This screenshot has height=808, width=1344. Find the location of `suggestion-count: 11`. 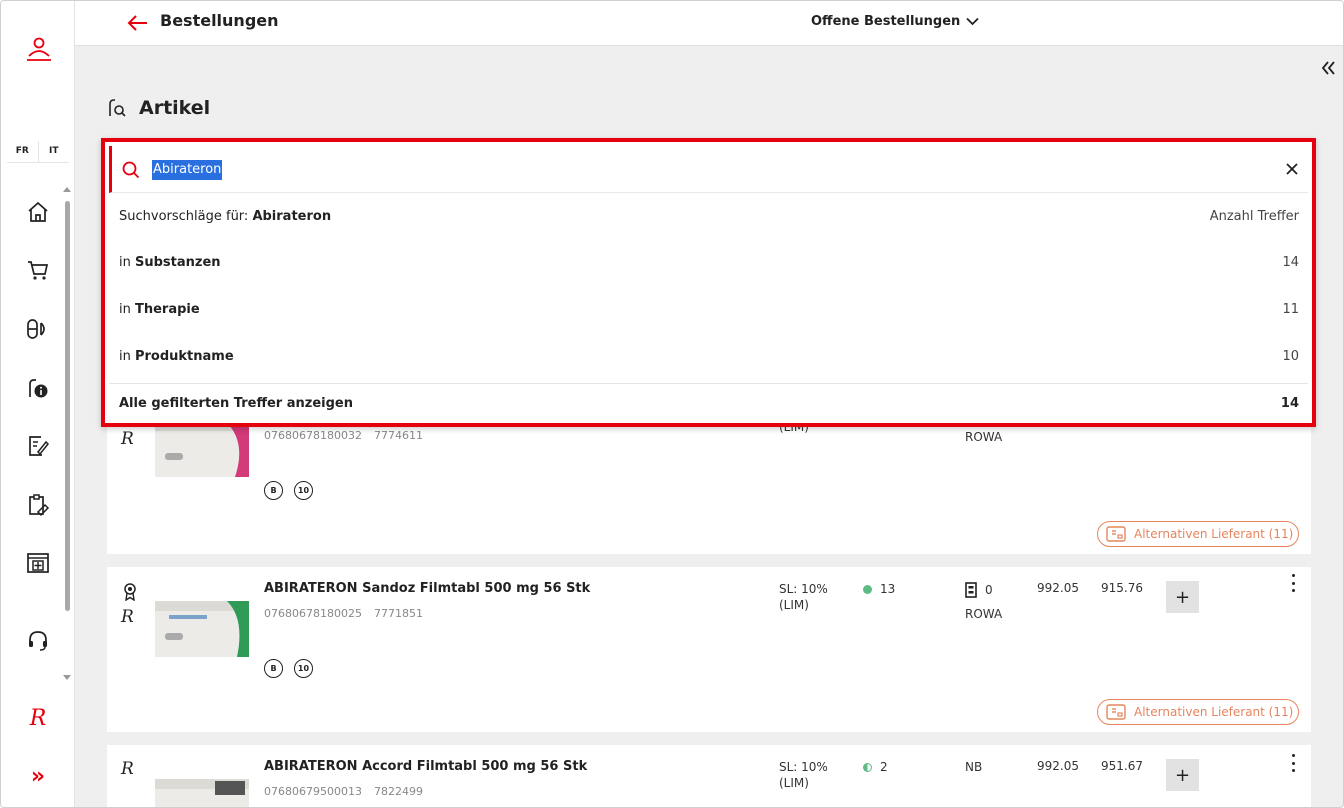

suggestion-count: 11 is located at coordinates (1290, 309).